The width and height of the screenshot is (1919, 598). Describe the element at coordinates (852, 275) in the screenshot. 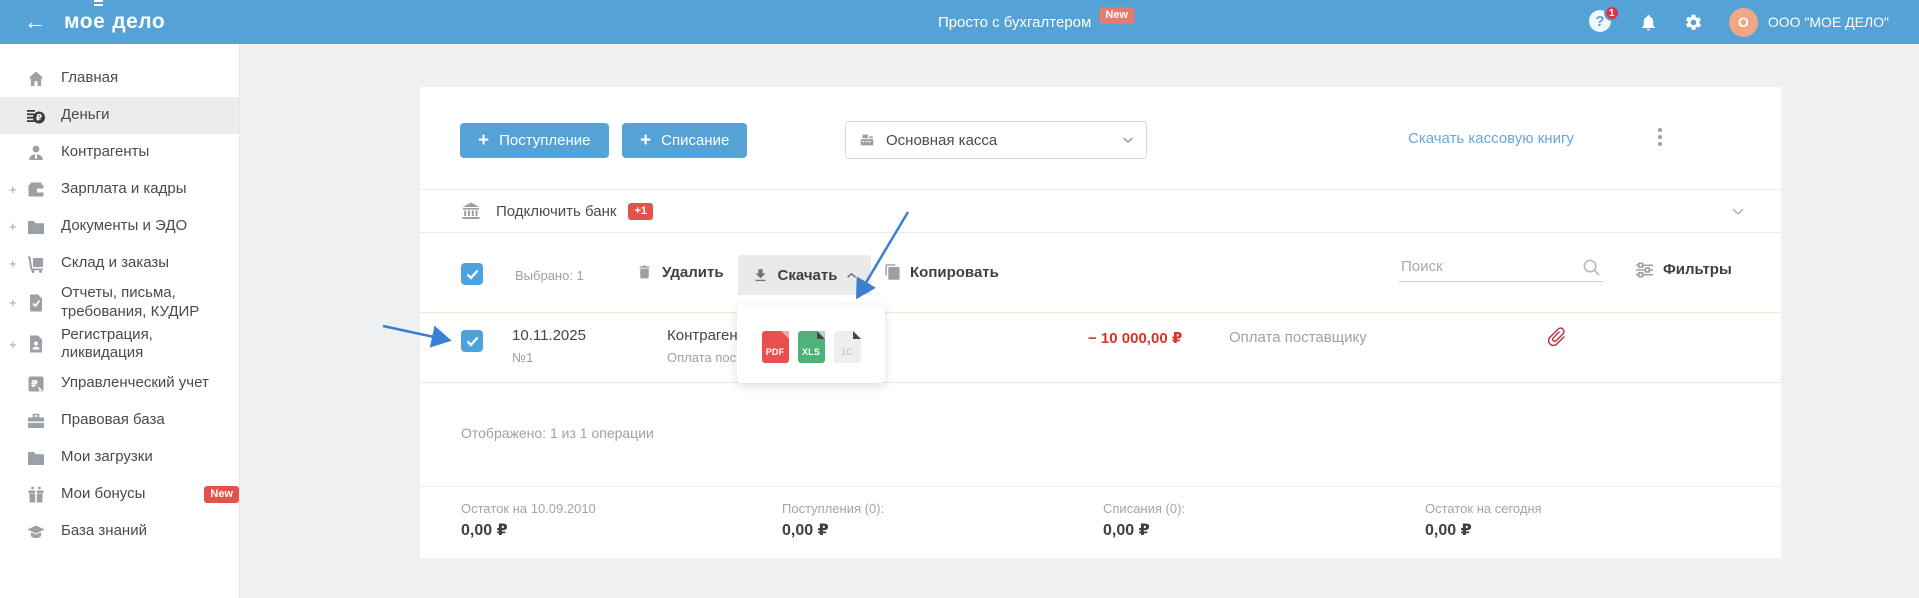

I see `chevron-up-icon` at that location.